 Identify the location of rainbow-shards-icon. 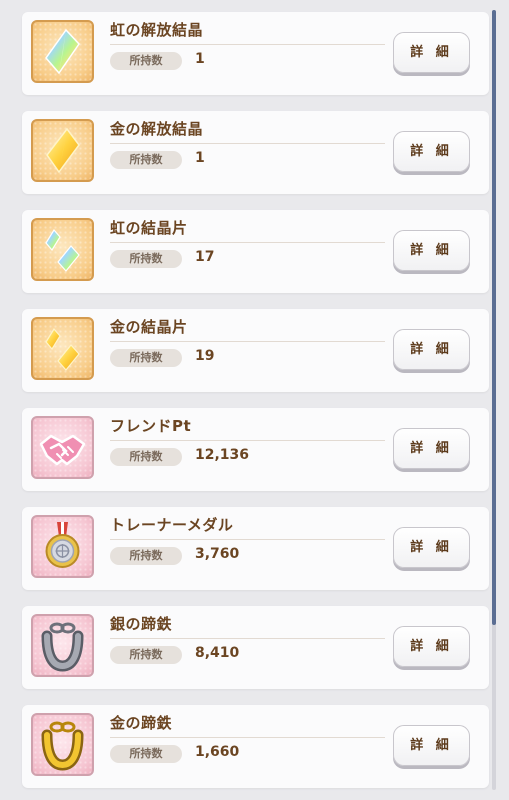
(62, 249).